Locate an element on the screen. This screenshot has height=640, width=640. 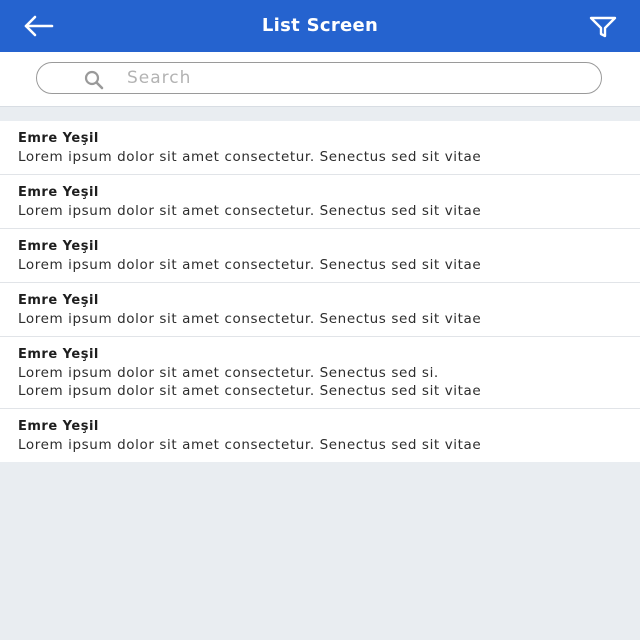
search-input is located at coordinates (347, 78).